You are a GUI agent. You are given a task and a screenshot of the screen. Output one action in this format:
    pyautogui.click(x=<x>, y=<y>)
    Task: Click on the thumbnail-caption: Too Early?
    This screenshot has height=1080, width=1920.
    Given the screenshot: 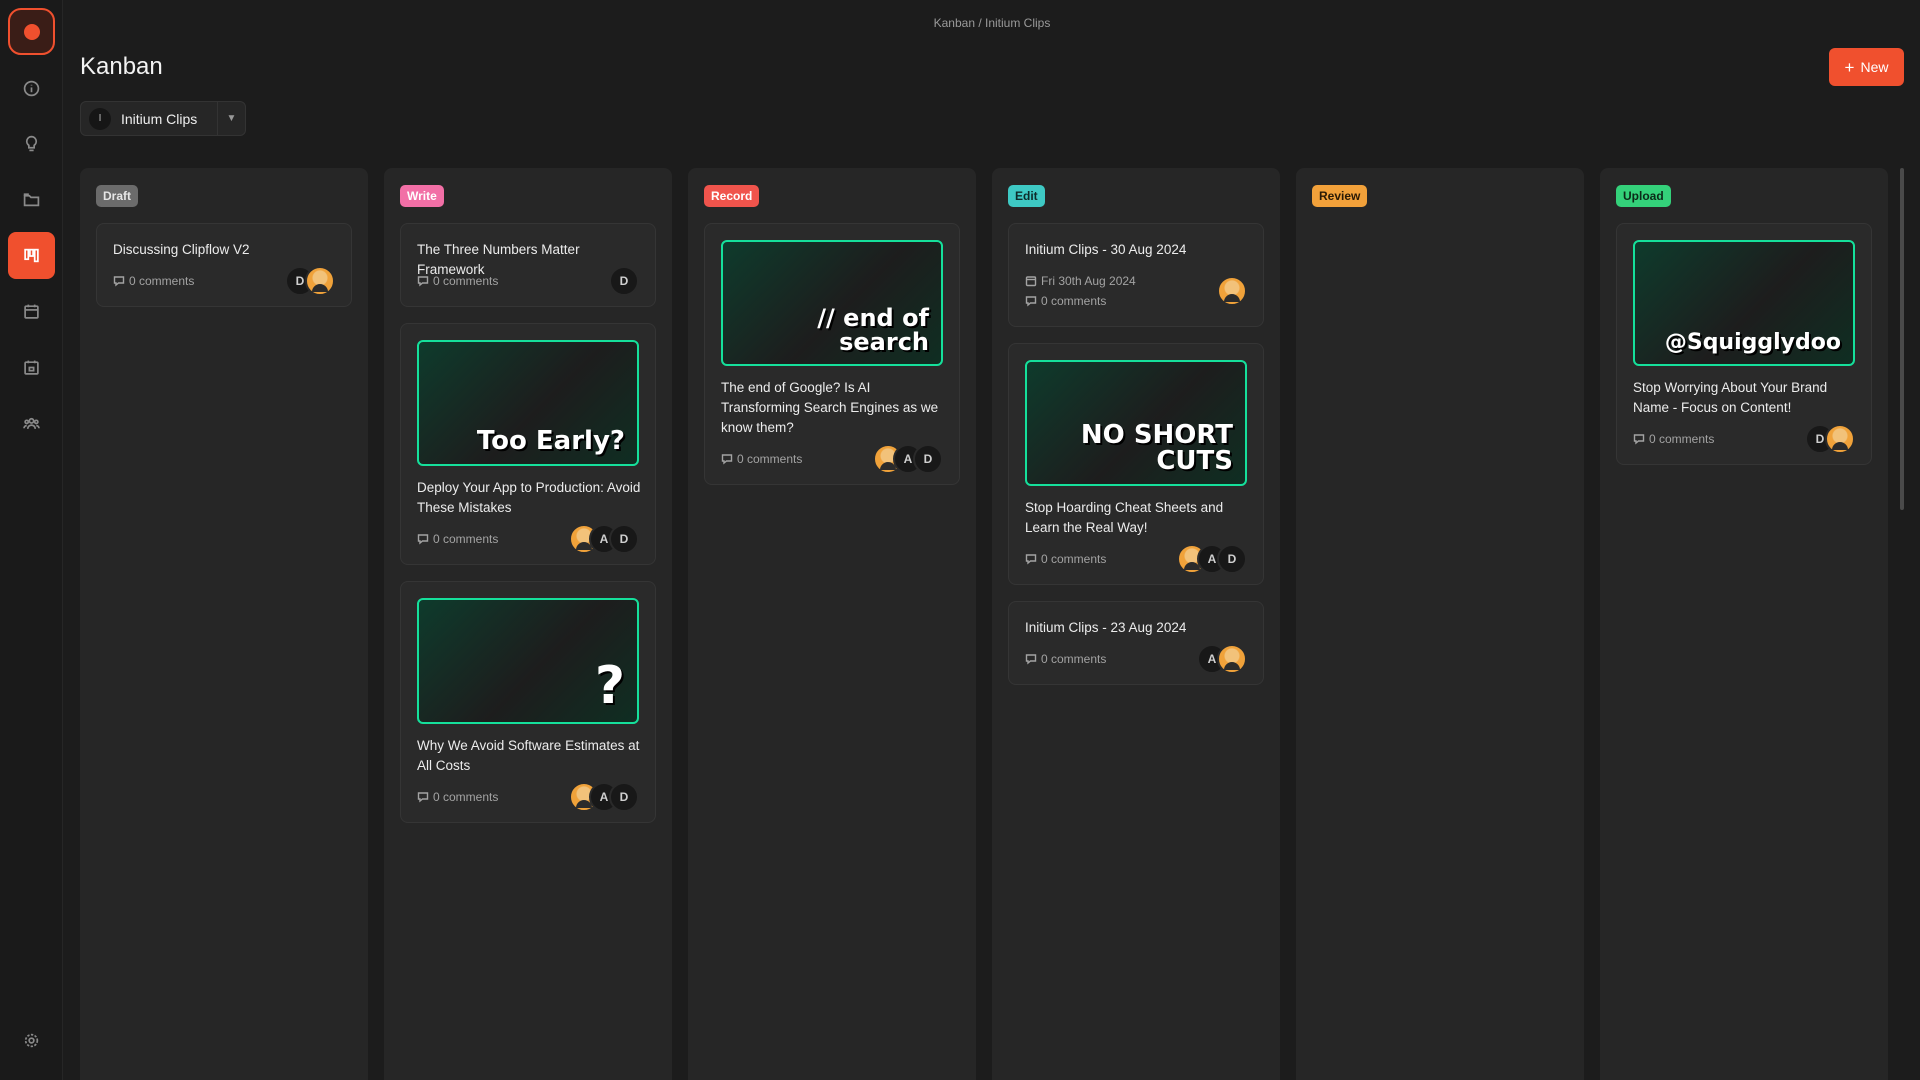 What is the action you would take?
    pyautogui.click(x=550, y=441)
    